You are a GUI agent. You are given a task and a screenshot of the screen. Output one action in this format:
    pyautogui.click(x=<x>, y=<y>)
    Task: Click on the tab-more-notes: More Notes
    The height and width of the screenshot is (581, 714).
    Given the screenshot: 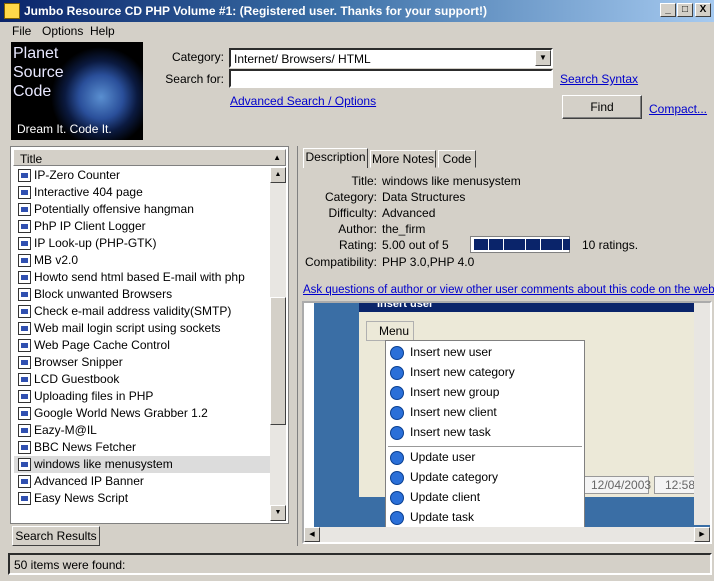 What is the action you would take?
    pyautogui.click(x=403, y=159)
    